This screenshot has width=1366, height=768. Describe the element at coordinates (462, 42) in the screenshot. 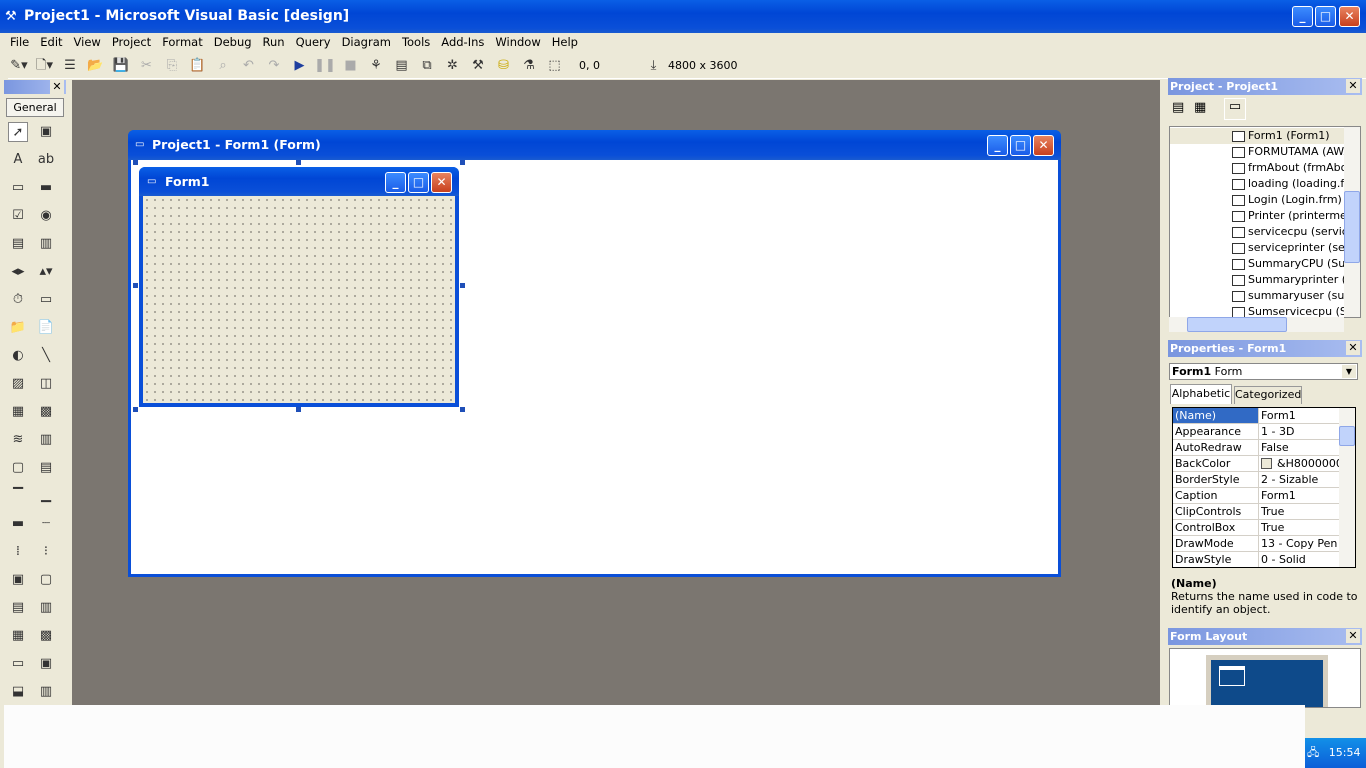

I see `menu-addins: Add-Ins` at that location.